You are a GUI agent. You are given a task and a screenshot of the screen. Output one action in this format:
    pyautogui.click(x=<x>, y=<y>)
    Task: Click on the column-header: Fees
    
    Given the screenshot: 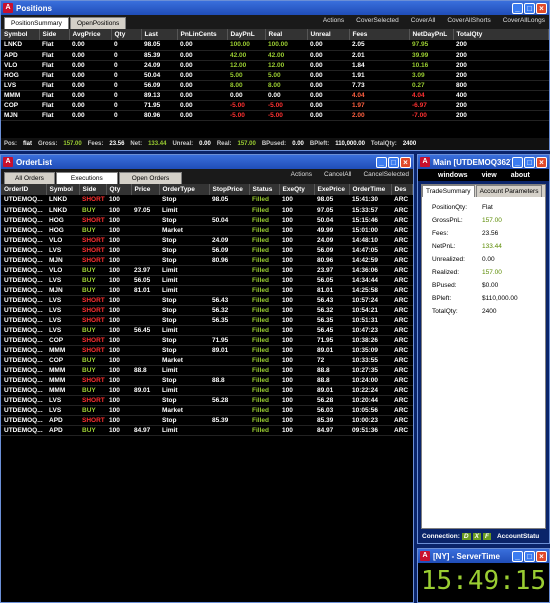 What is the action you would take?
    pyautogui.click(x=379, y=34)
    